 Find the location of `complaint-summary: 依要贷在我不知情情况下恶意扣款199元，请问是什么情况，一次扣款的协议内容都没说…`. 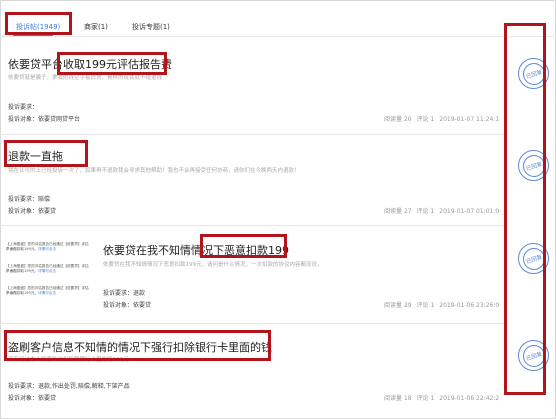

complaint-summary: 依要贷在我不知情情况下恶意扣款199元，请问是什么情况，一次扣款的协议内容都没说… is located at coordinates (213, 265).